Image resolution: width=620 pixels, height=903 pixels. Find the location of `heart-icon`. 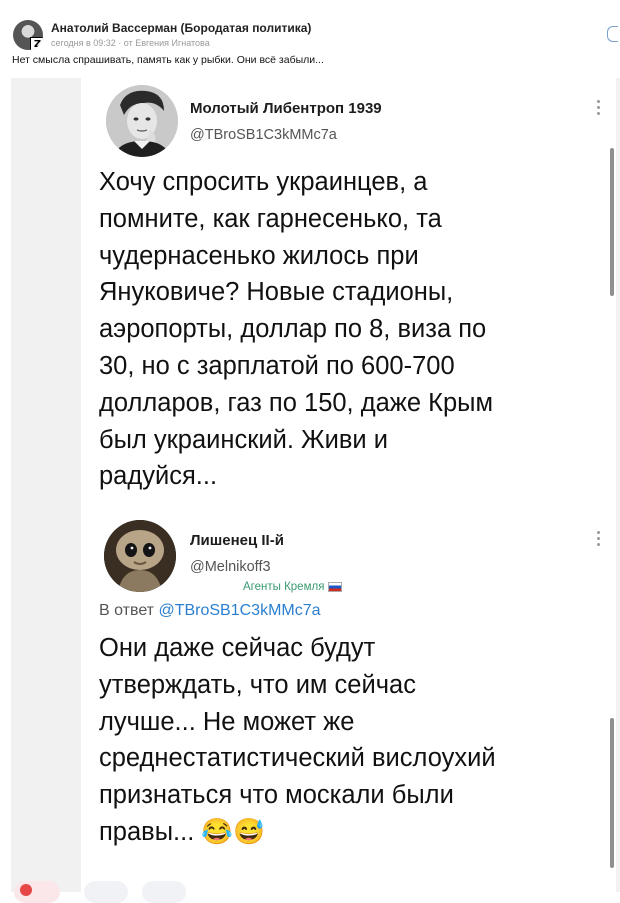

heart-icon is located at coordinates (26, 890).